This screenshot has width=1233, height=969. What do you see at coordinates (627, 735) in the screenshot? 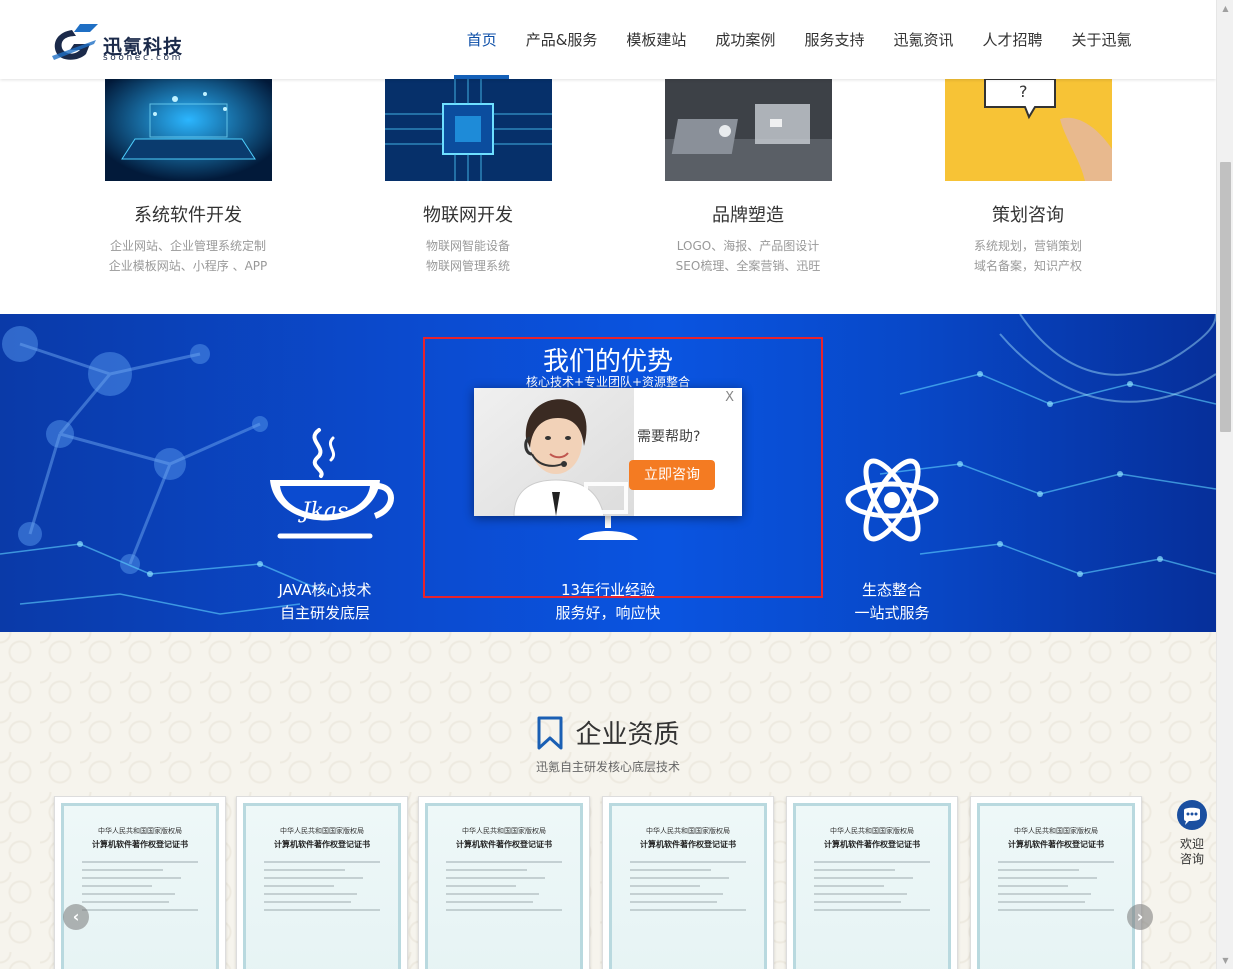
I see `qualification-title: 企业资质` at bounding box center [627, 735].